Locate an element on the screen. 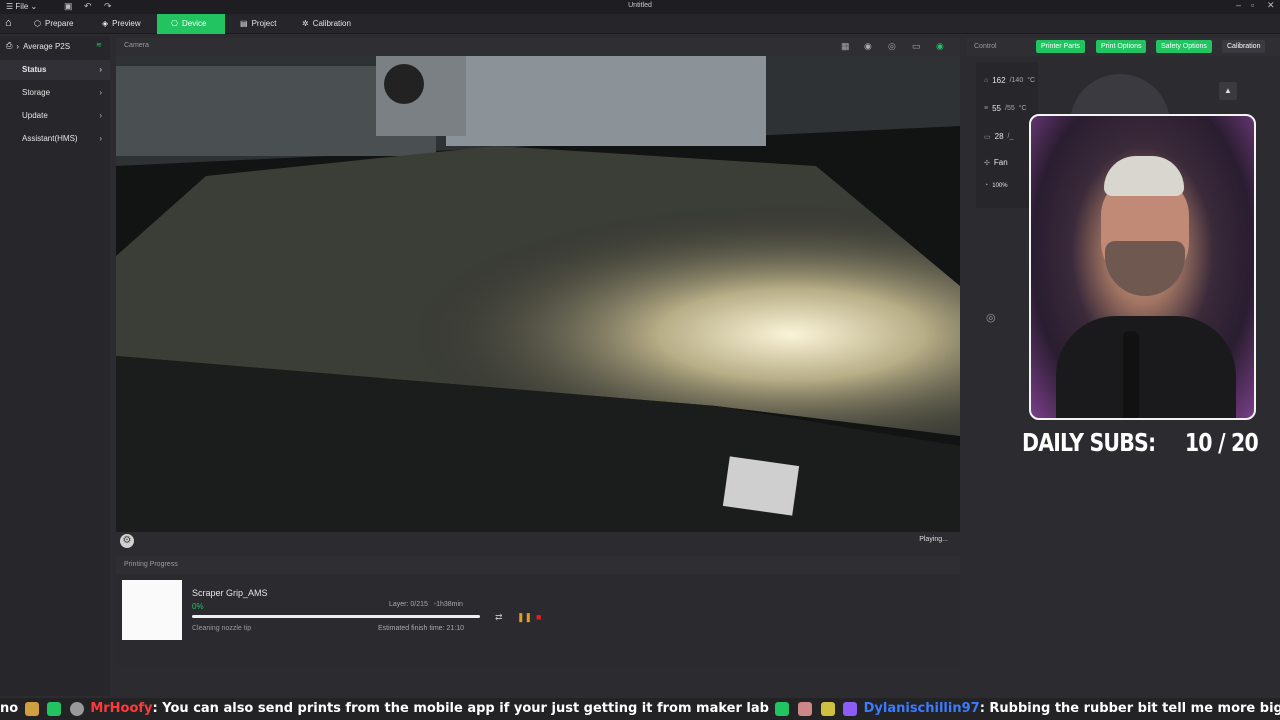 This screenshot has height=720, width=1280. control-label: Control is located at coordinates (985, 46).